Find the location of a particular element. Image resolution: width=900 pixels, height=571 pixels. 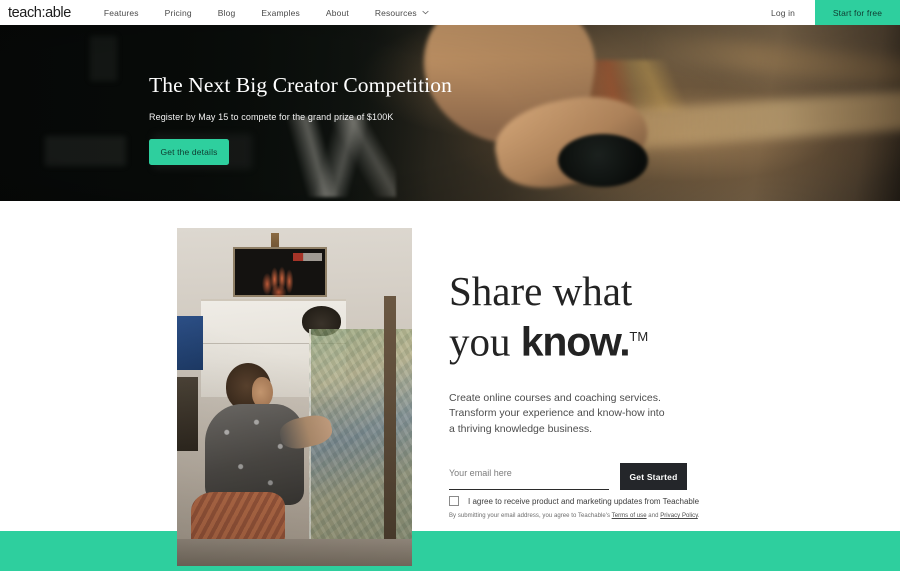

privacy-policy-link: Privacy Policy is located at coordinates (679, 516).